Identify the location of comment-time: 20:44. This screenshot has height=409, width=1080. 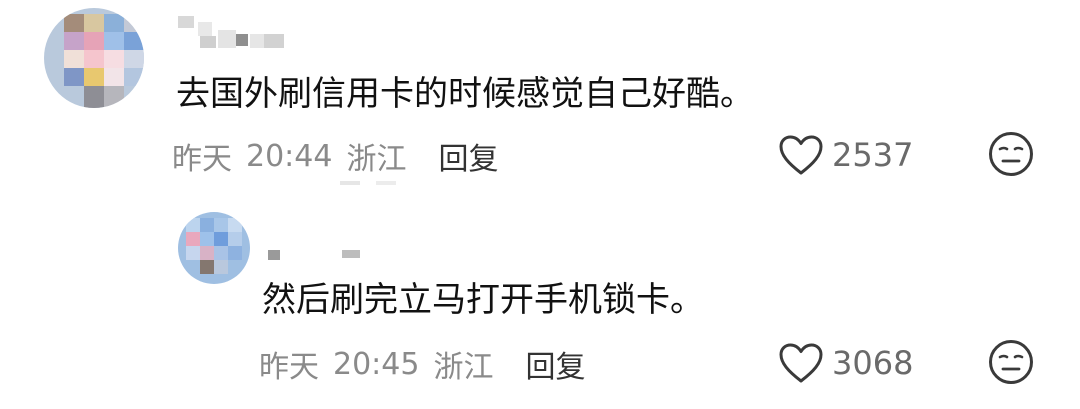
(289, 156).